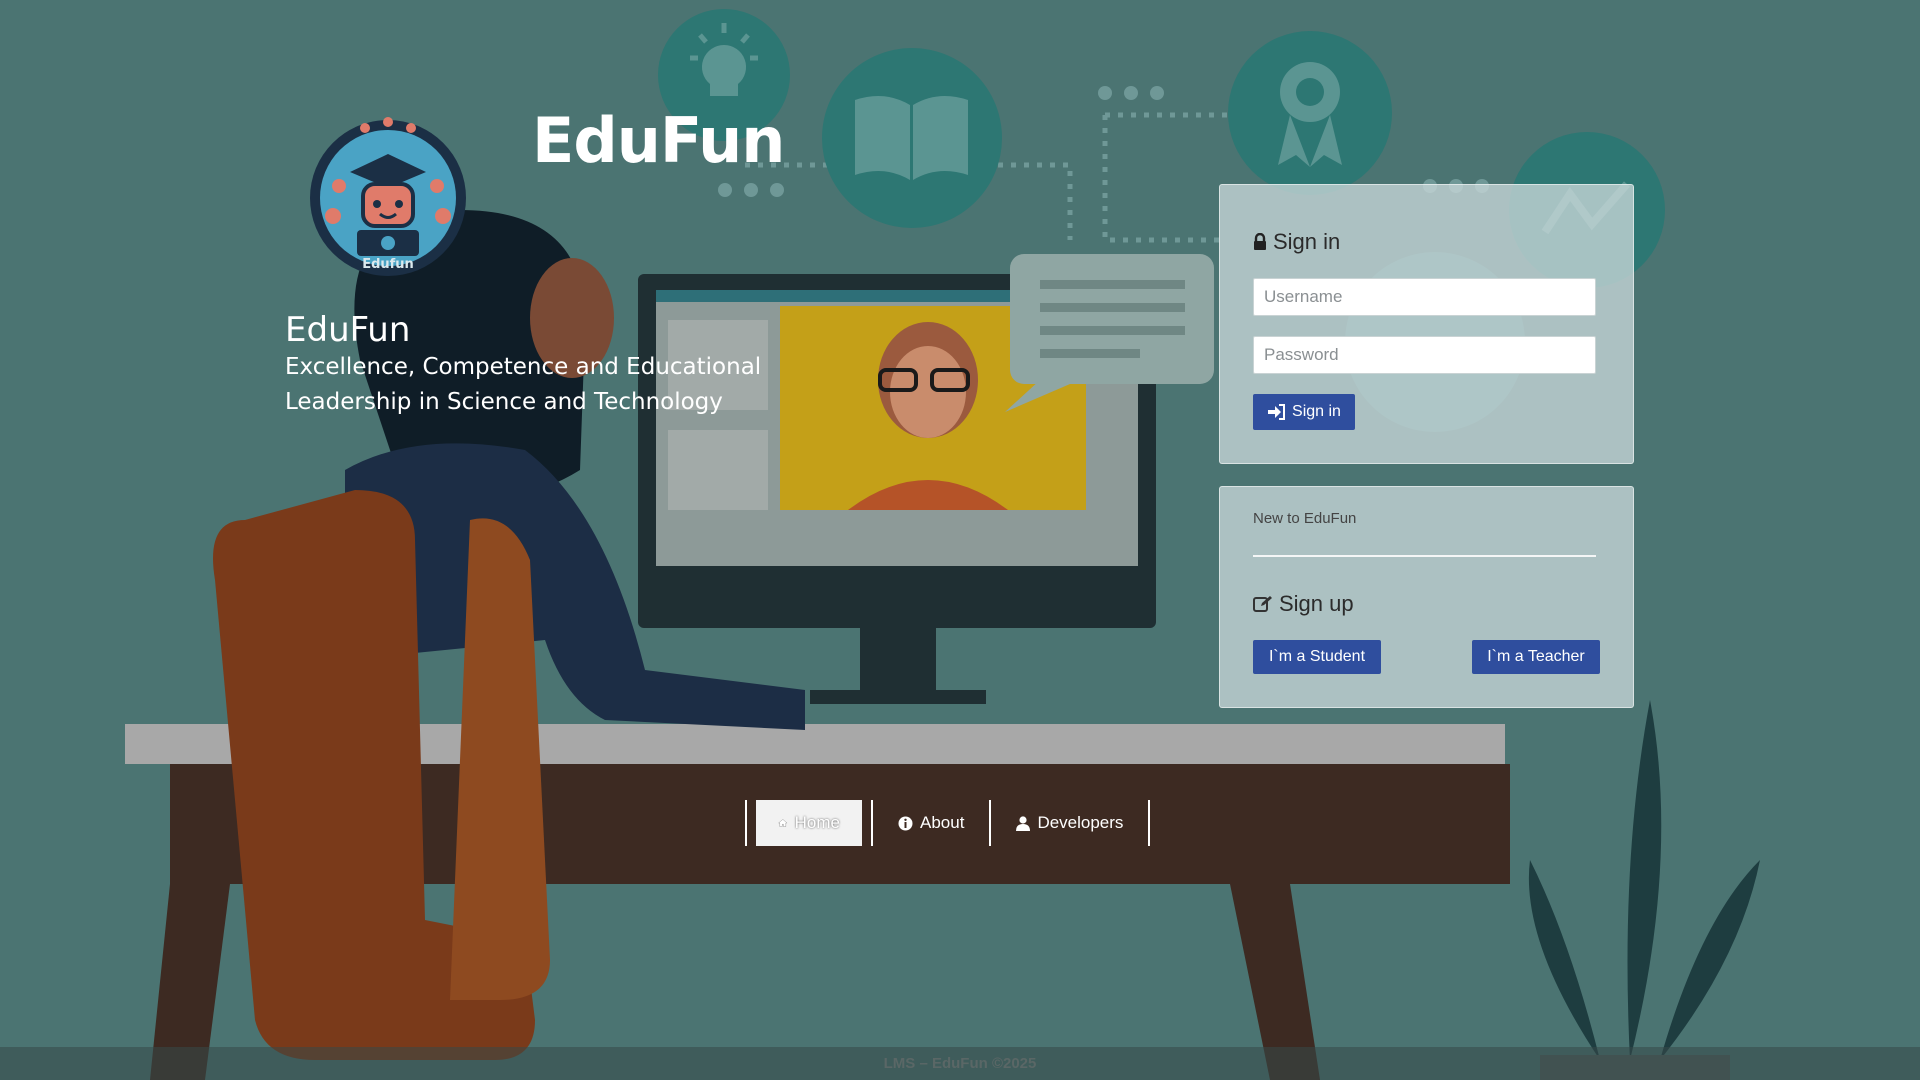  What do you see at coordinates (1262, 604) in the screenshot?
I see `edit-icon` at bounding box center [1262, 604].